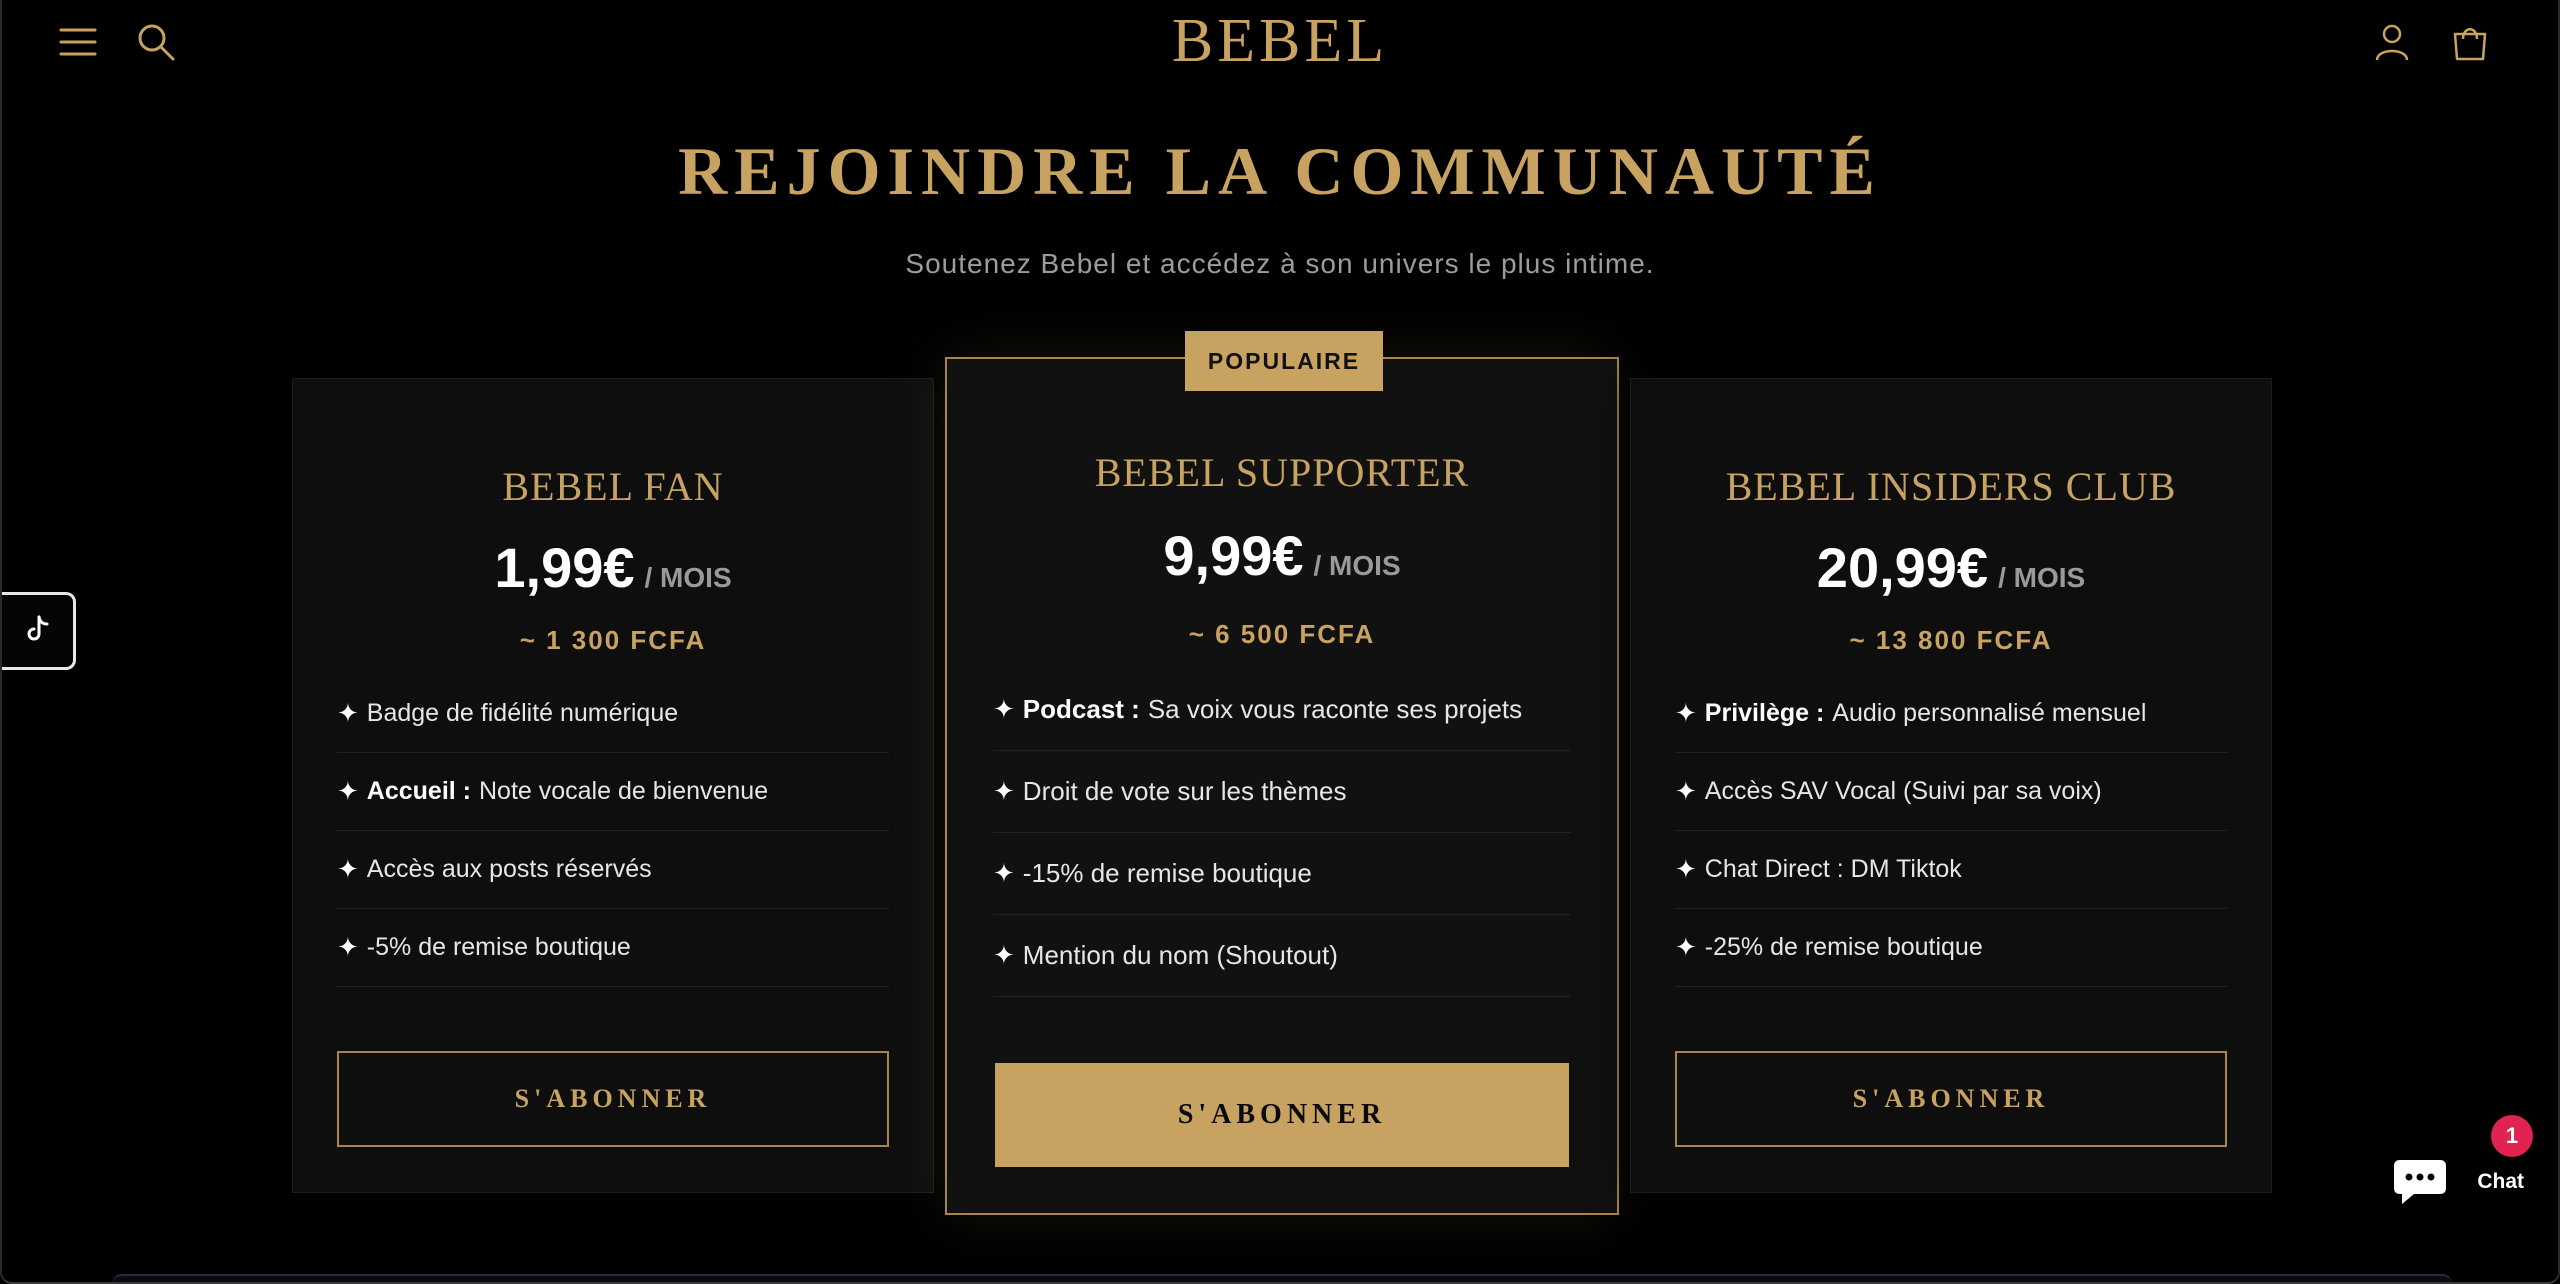 This screenshot has height=1284, width=2560. I want to click on subscribe-button-supporter: S'ABONNER, so click(1282, 1115).